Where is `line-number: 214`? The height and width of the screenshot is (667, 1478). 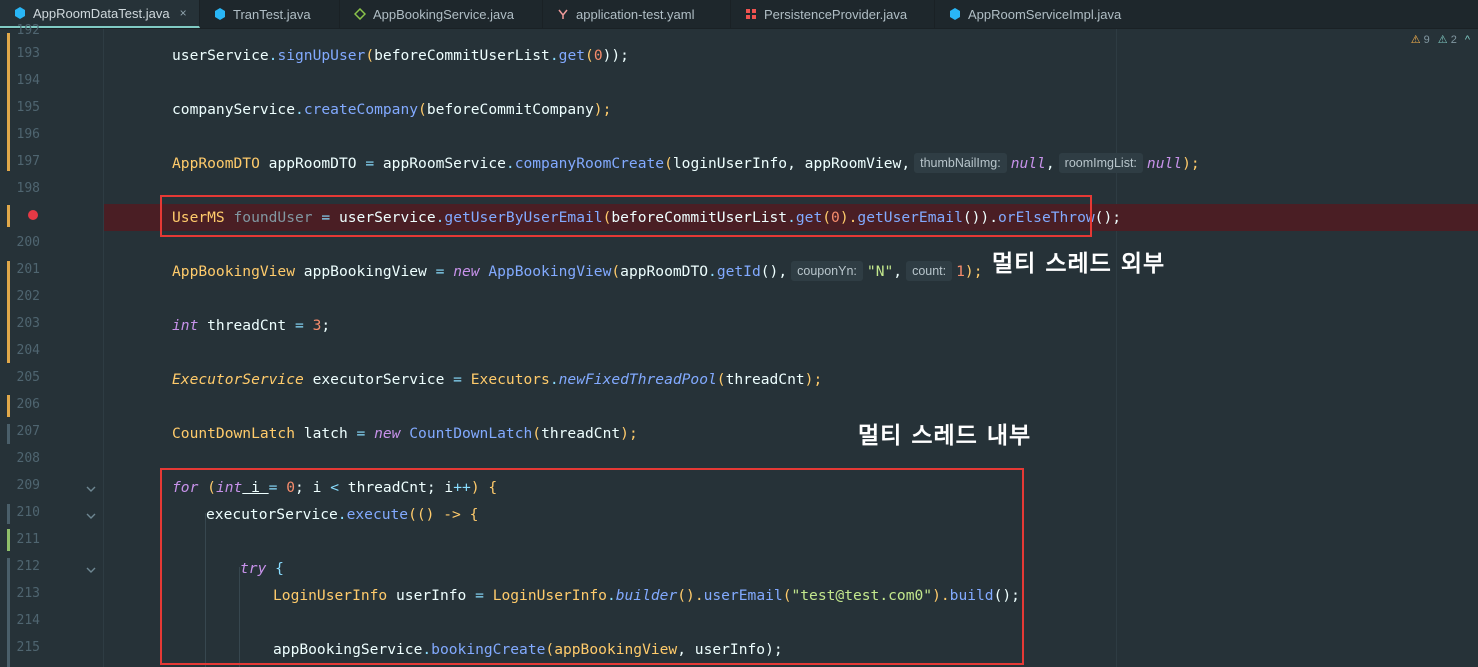 line-number: 214 is located at coordinates (28, 620).